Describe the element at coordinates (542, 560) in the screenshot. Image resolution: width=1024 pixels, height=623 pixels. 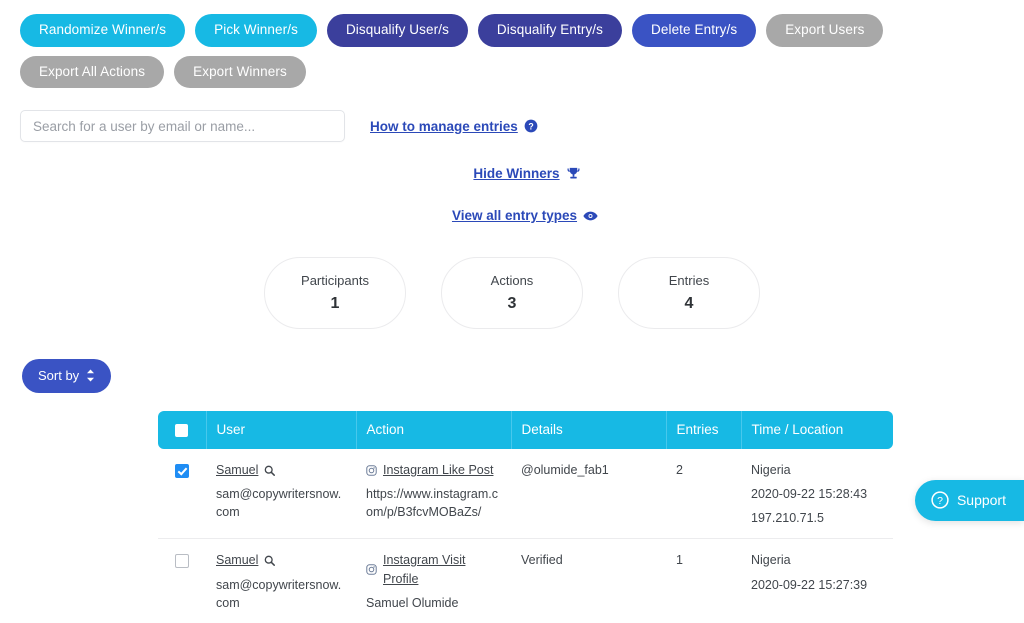
I see `row-details-cell: Verified` at that location.